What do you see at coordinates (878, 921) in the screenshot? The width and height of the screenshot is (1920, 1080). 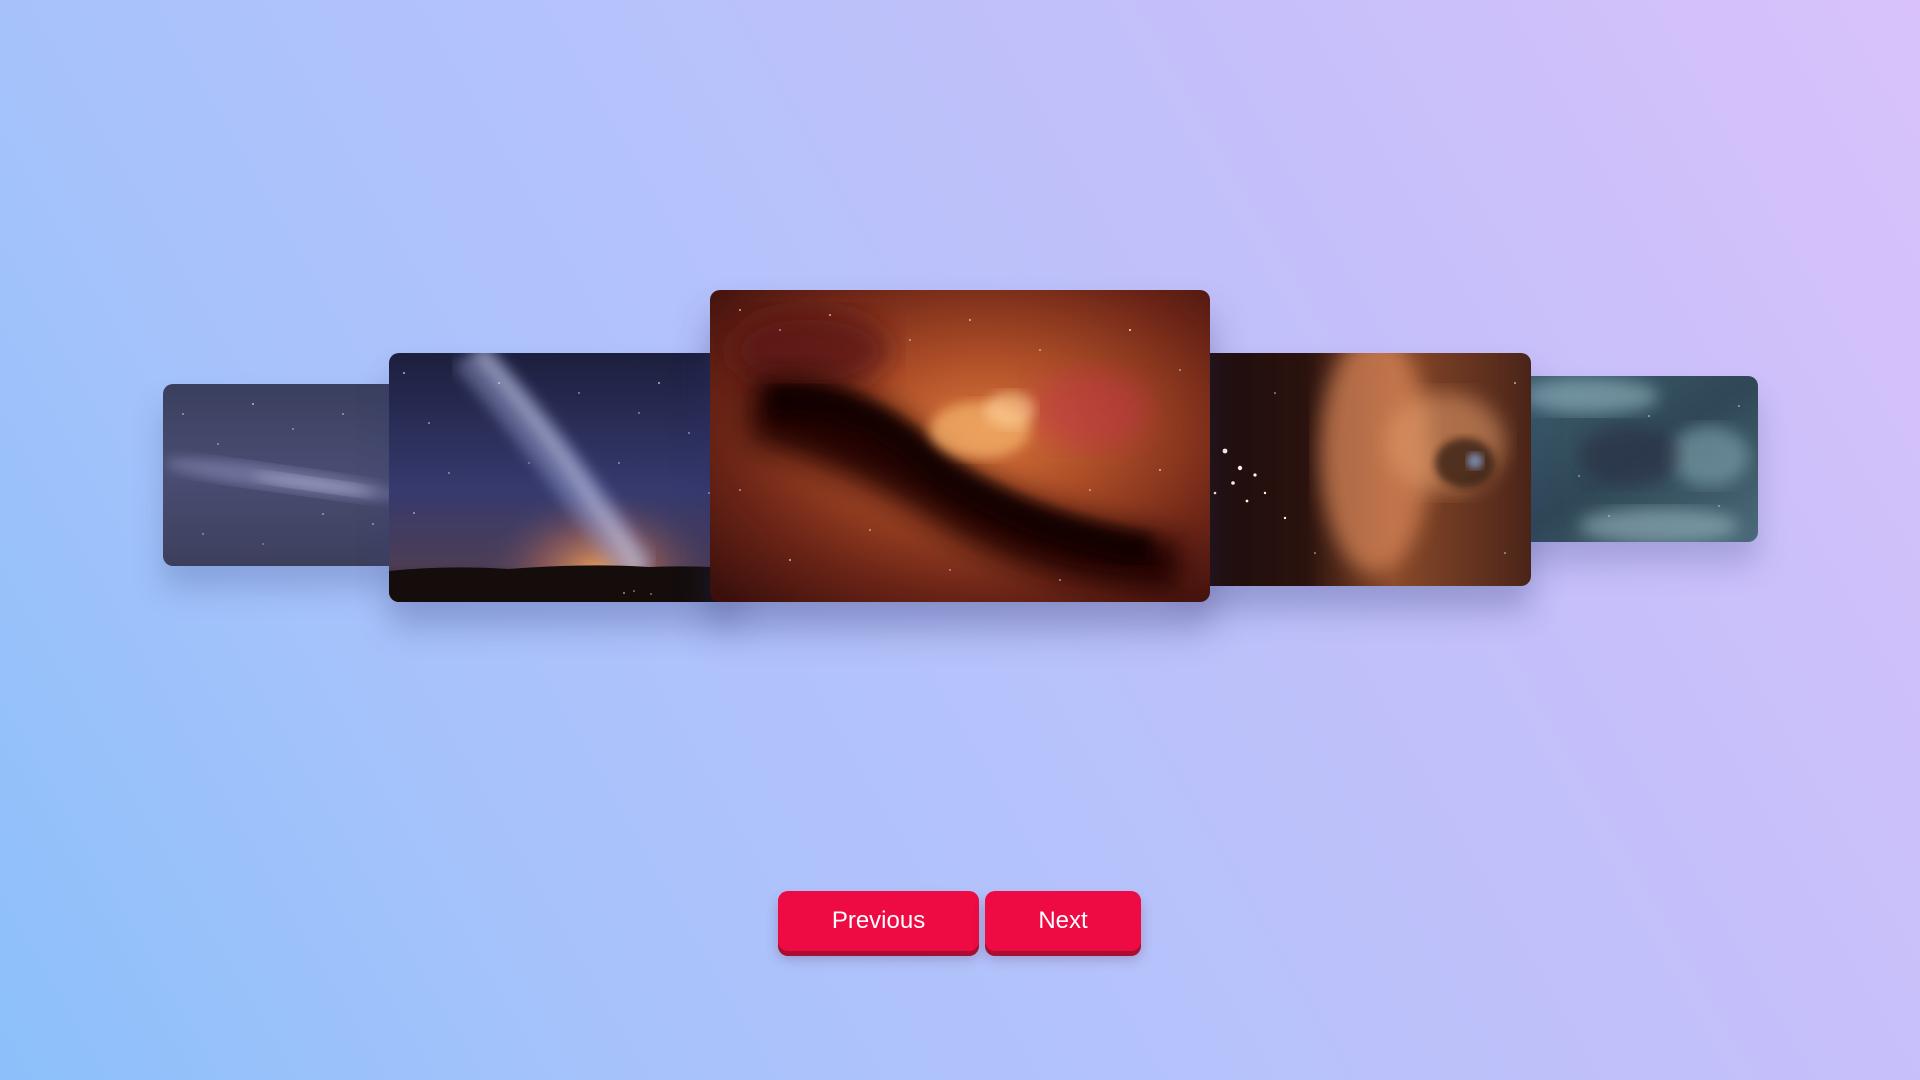 I see `previous-button: Previous` at bounding box center [878, 921].